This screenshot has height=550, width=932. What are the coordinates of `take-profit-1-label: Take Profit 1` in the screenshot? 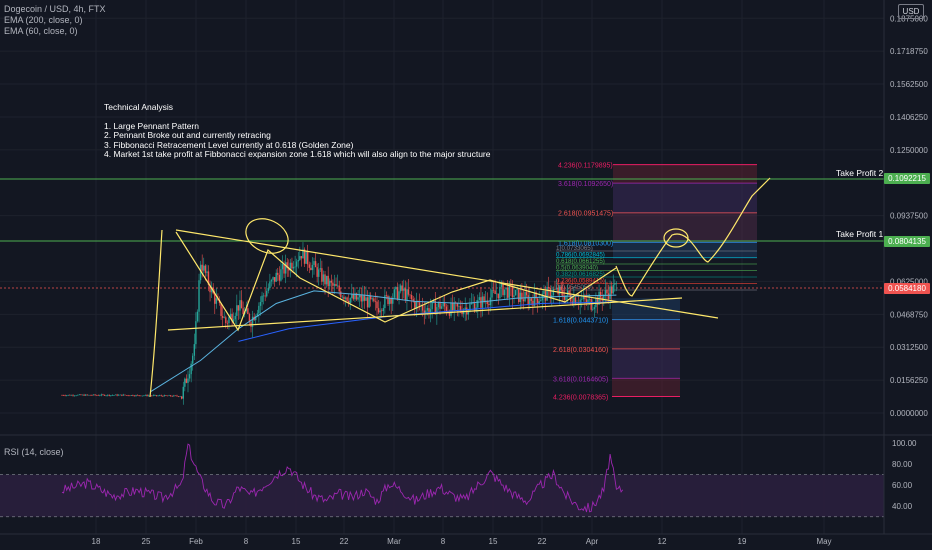 It's located at (860, 234).